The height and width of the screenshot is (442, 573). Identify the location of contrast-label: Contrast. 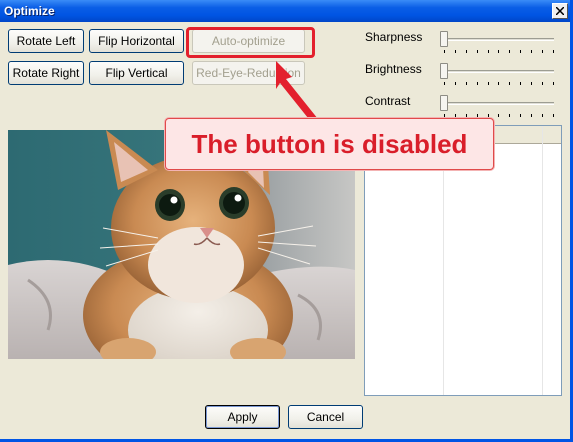
(388, 101).